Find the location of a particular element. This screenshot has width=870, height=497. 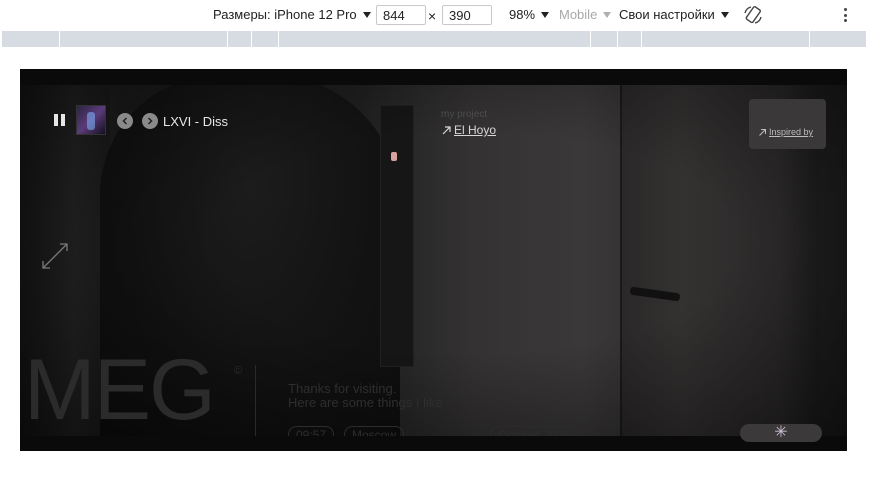

track-title: LXVI - Diss is located at coordinates (196, 121).